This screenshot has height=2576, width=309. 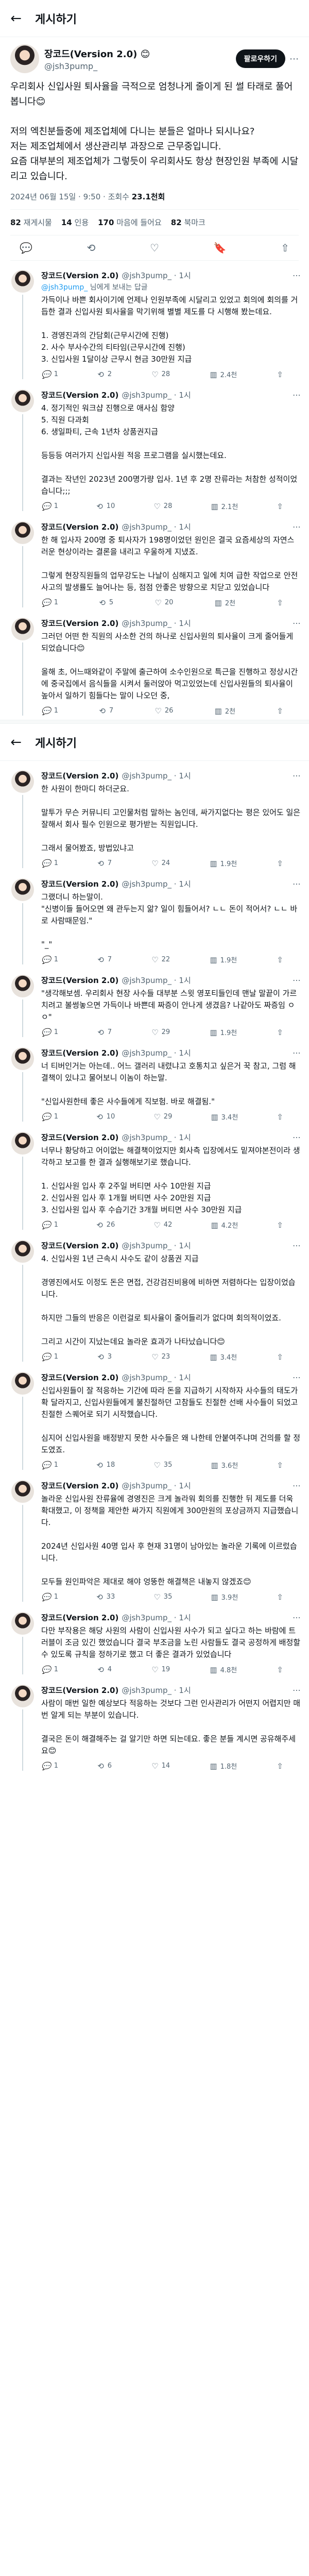 I want to click on views-button: ▥ 1.8천, so click(x=223, y=1766).